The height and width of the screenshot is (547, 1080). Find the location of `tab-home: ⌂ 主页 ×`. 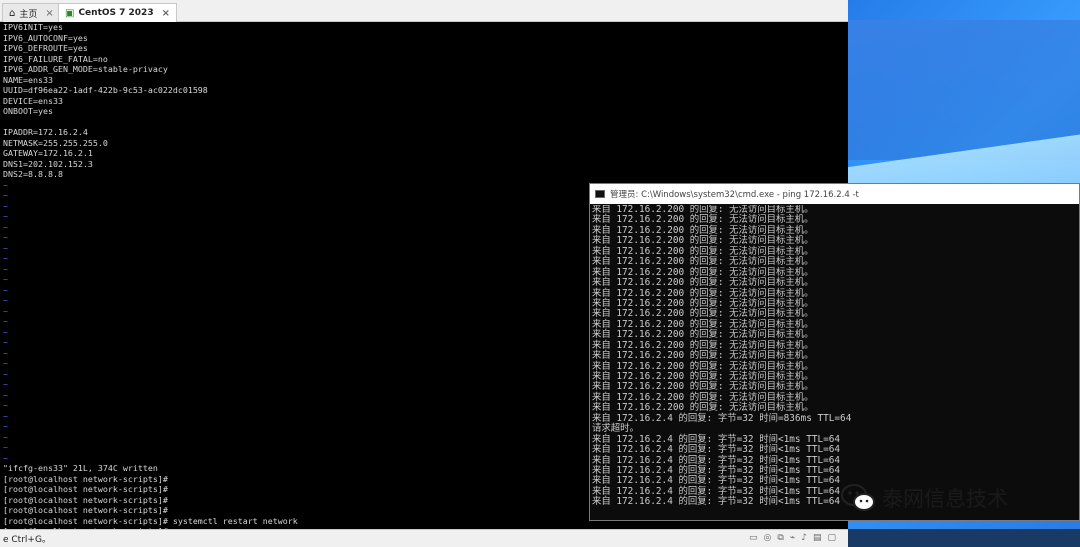

tab-home: ⌂ 主页 × is located at coordinates (31, 12).